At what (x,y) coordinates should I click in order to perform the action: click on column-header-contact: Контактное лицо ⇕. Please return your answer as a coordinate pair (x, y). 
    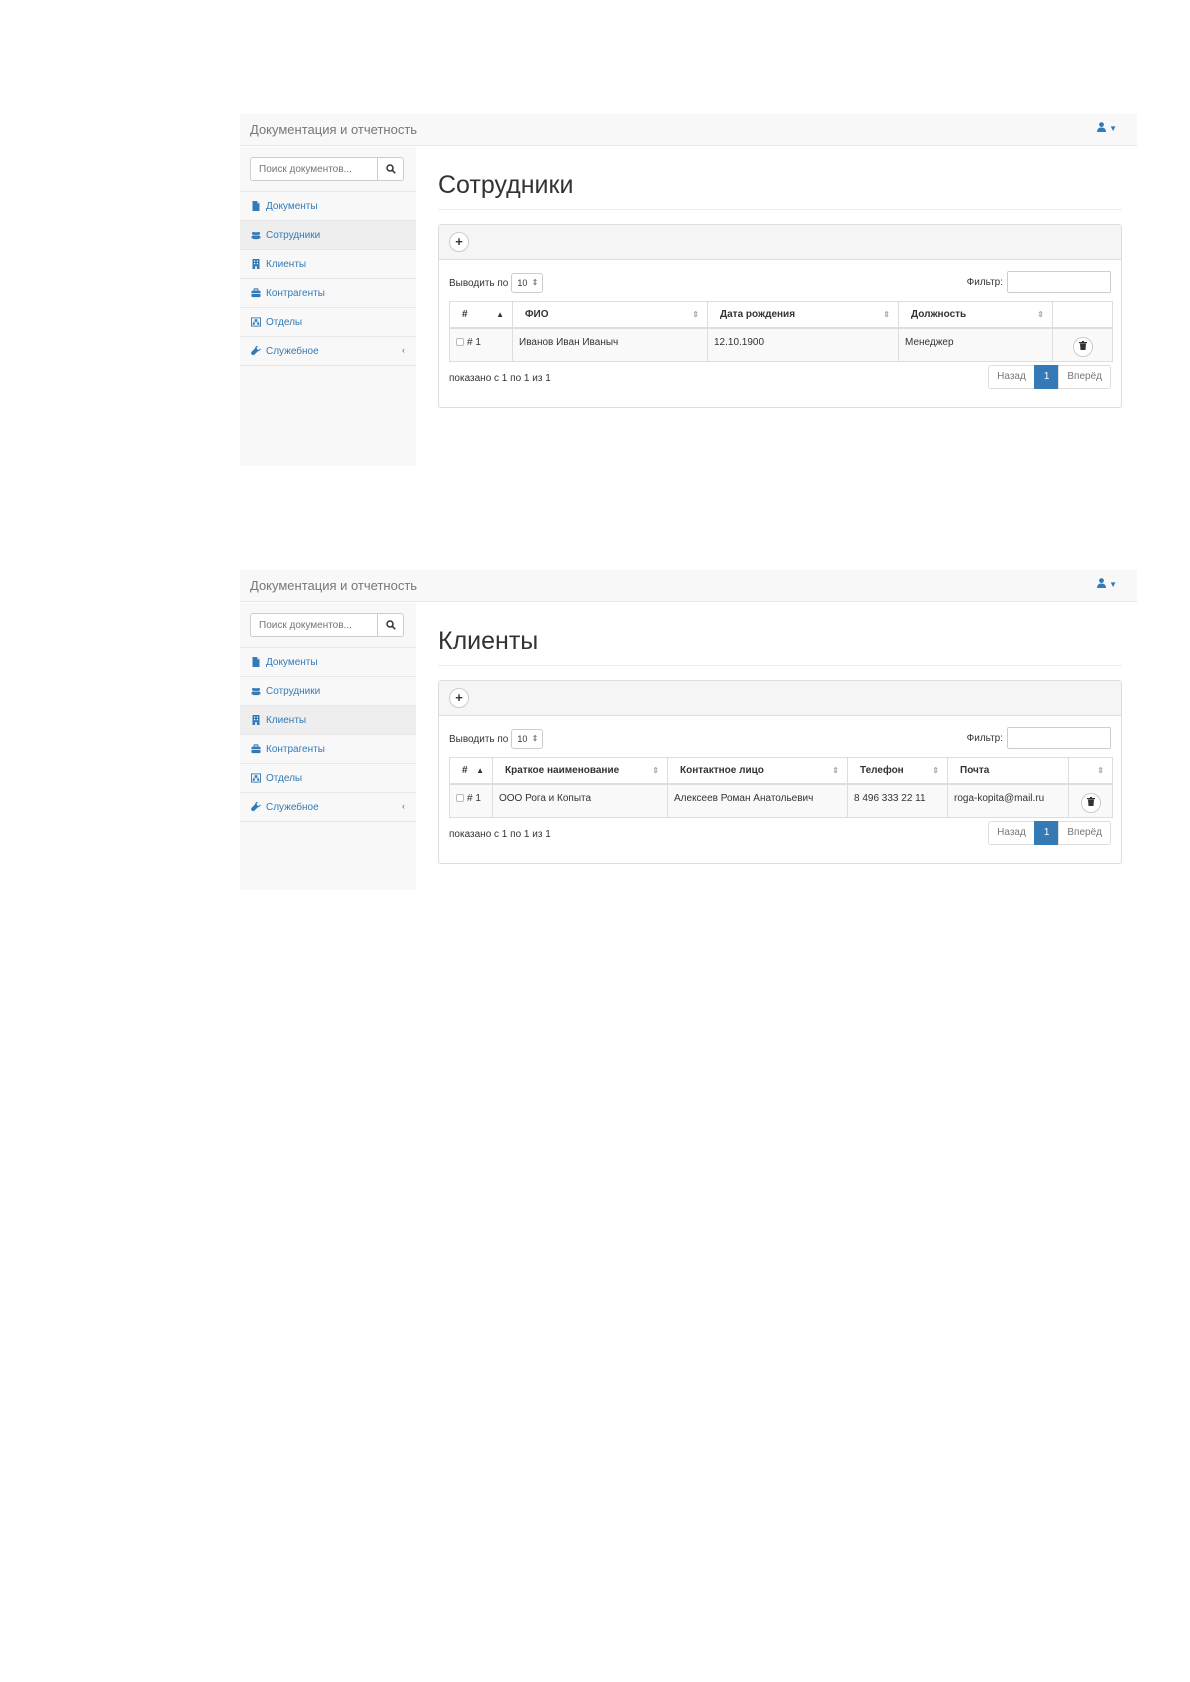
    Looking at the image, I should click on (757, 771).